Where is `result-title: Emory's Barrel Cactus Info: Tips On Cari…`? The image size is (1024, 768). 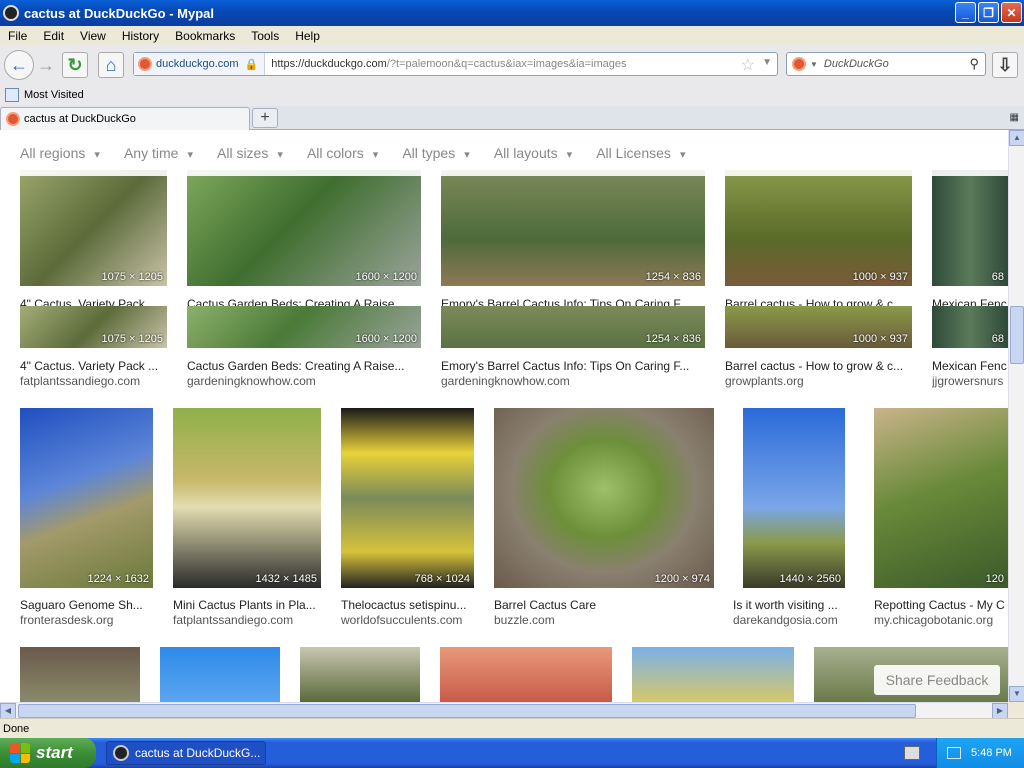
result-title: Emory's Barrel Cactus Info: Tips On Cari… is located at coordinates (573, 366).